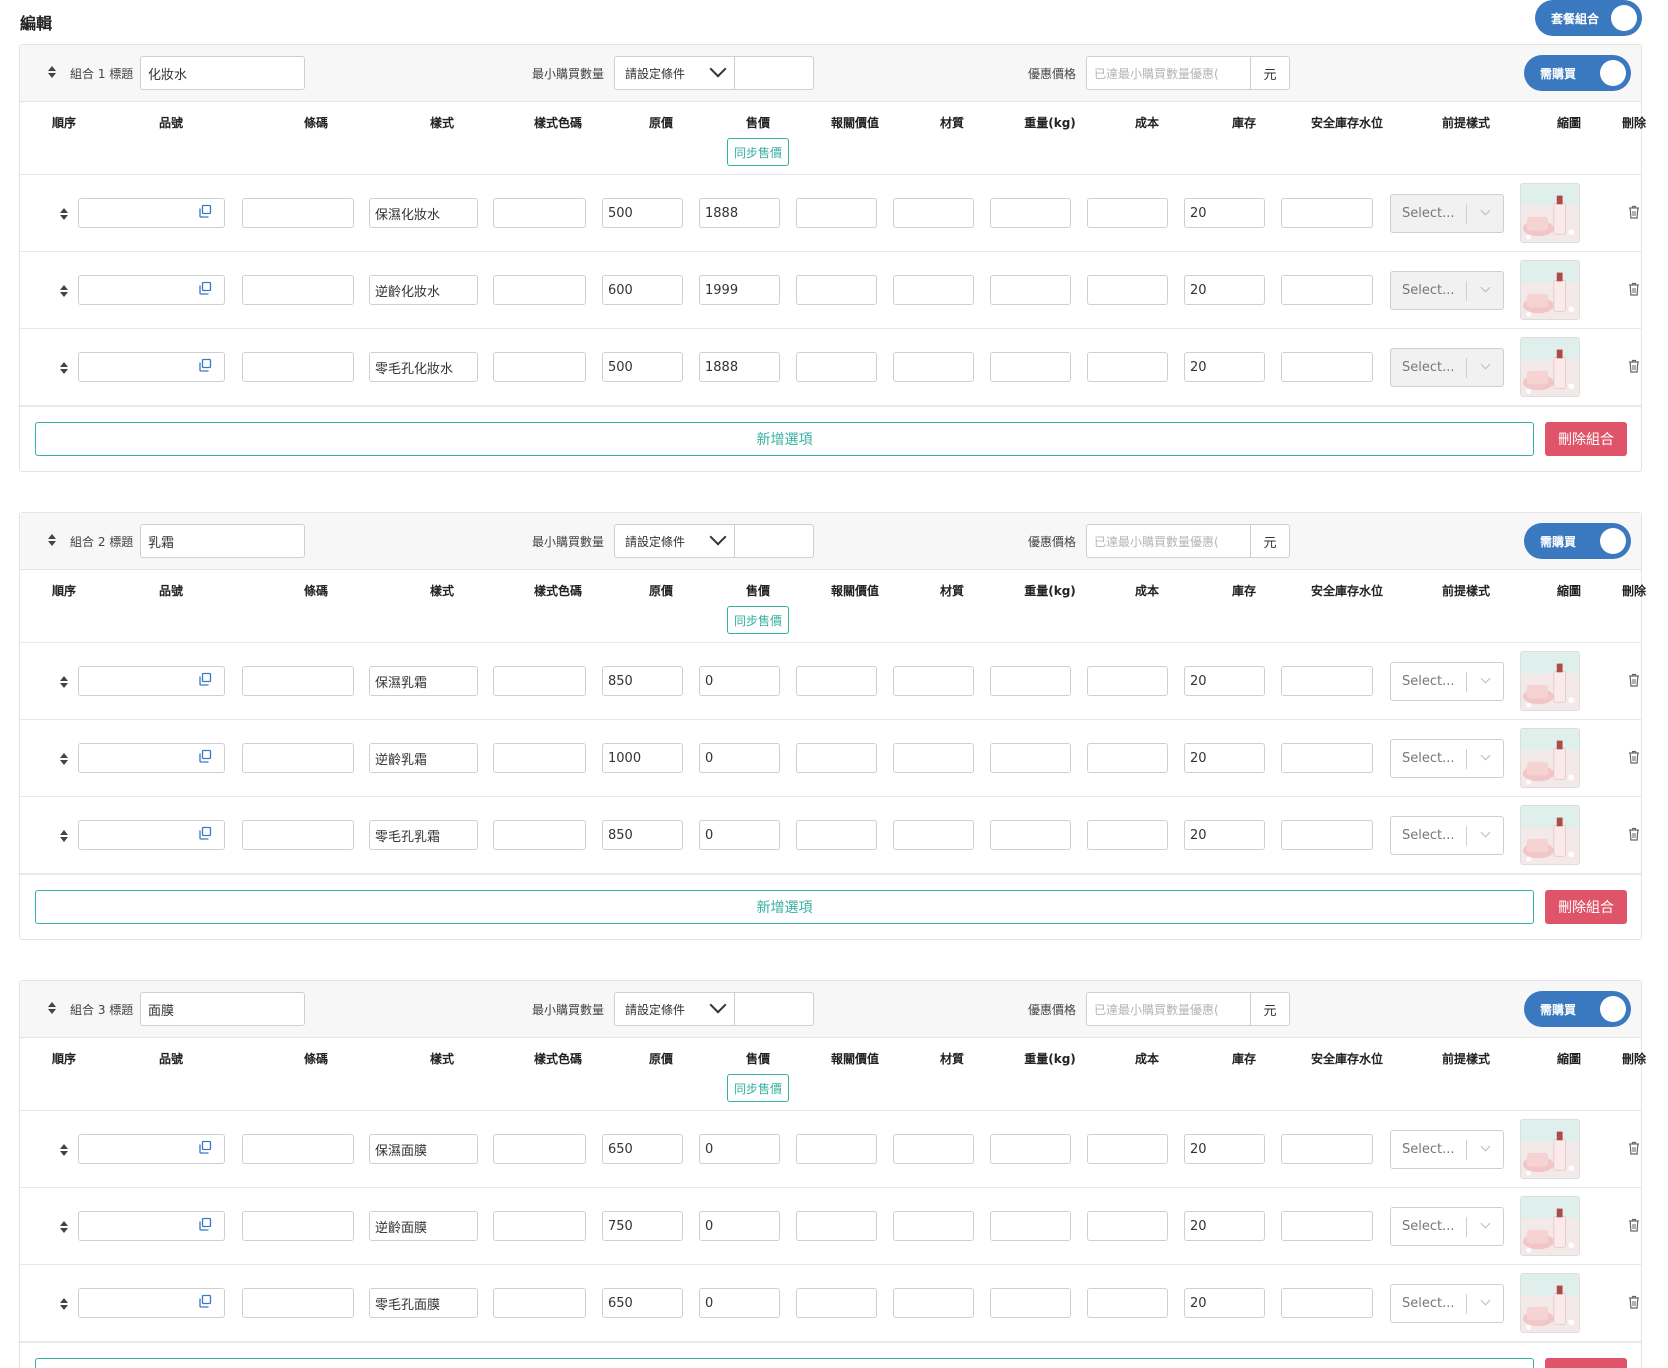 This screenshot has height=1368, width=1668. What do you see at coordinates (423, 290) in the screenshot?
I see `style-input: 逆齡化妝水` at bounding box center [423, 290].